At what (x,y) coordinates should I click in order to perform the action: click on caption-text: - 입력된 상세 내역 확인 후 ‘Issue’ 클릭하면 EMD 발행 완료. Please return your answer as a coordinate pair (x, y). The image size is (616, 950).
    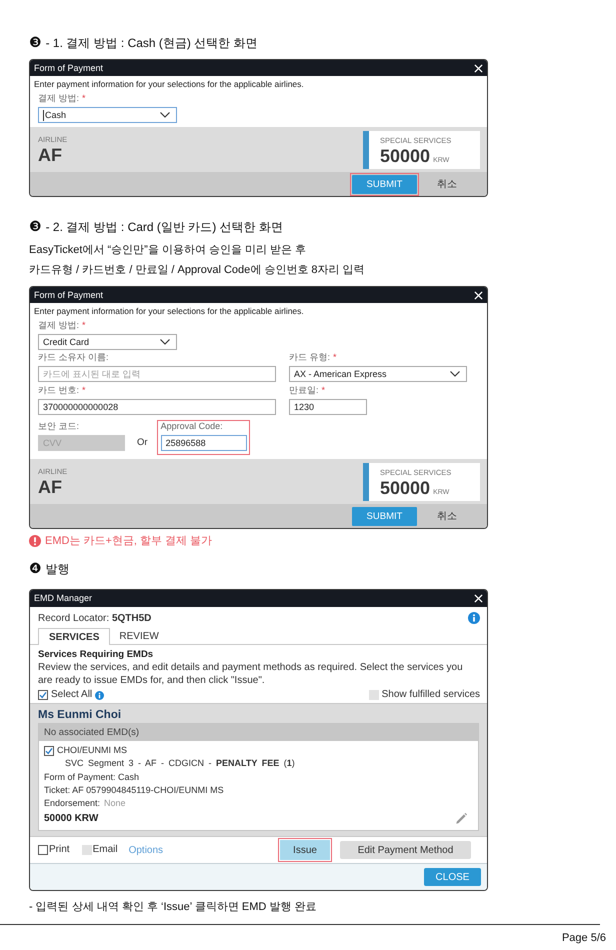
    Looking at the image, I should click on (173, 907).